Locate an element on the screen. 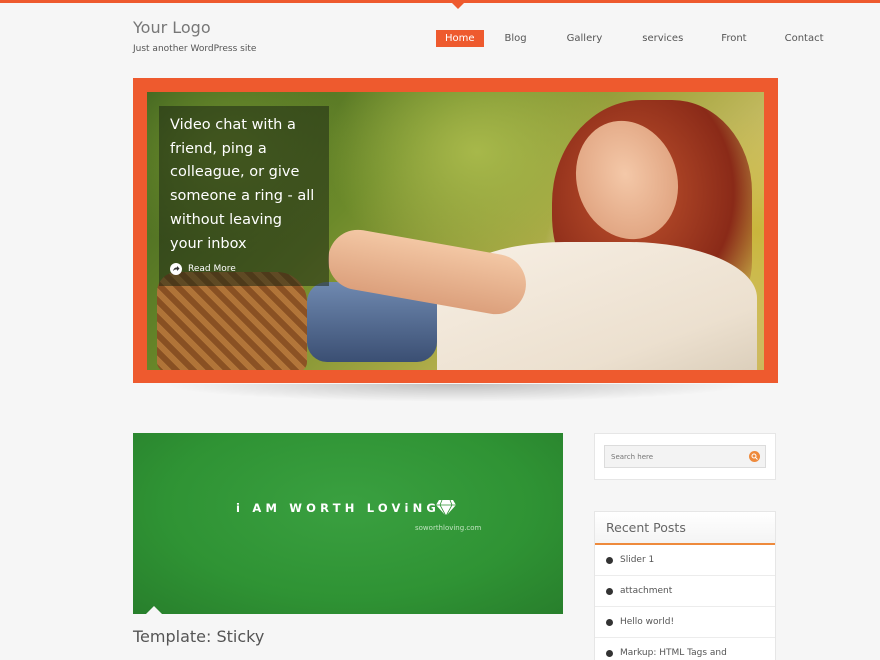 The width and height of the screenshot is (880, 660). nav-item-services: services is located at coordinates (662, 38).